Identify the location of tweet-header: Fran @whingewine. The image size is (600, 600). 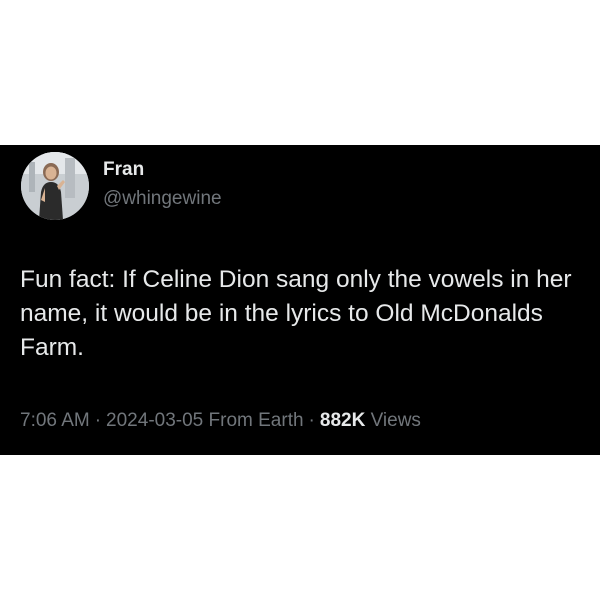
(121, 186).